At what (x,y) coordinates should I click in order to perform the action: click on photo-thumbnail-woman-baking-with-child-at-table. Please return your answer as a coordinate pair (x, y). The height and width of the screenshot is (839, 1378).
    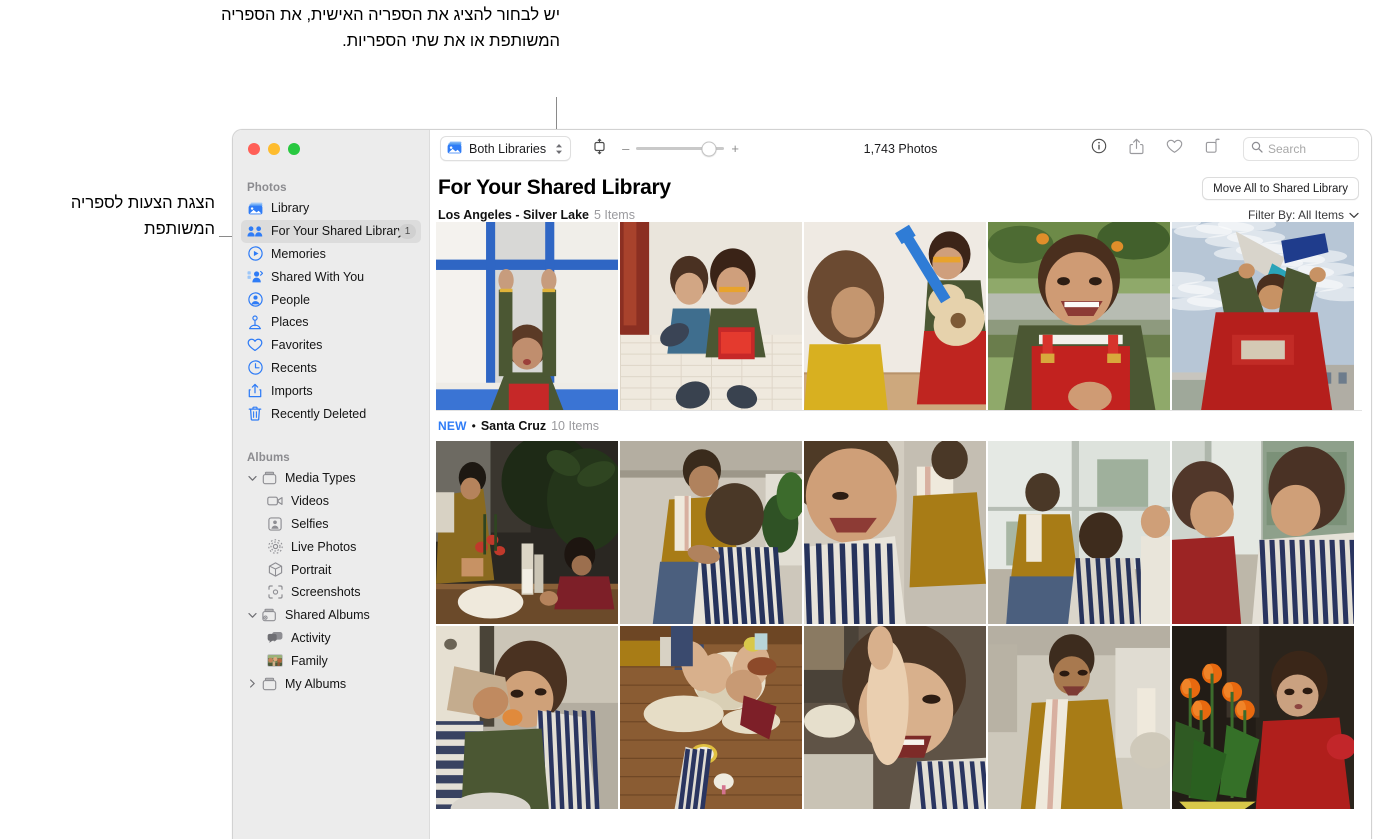
    Looking at the image, I should click on (527, 532).